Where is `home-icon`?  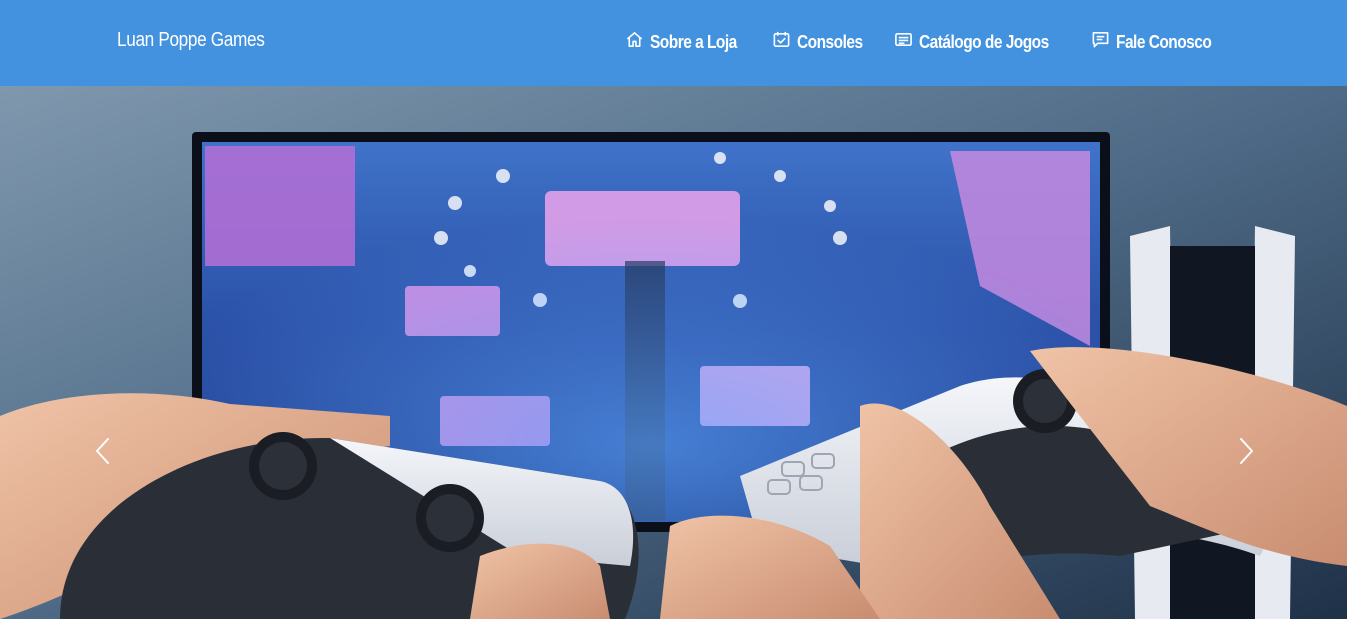 home-icon is located at coordinates (634, 42).